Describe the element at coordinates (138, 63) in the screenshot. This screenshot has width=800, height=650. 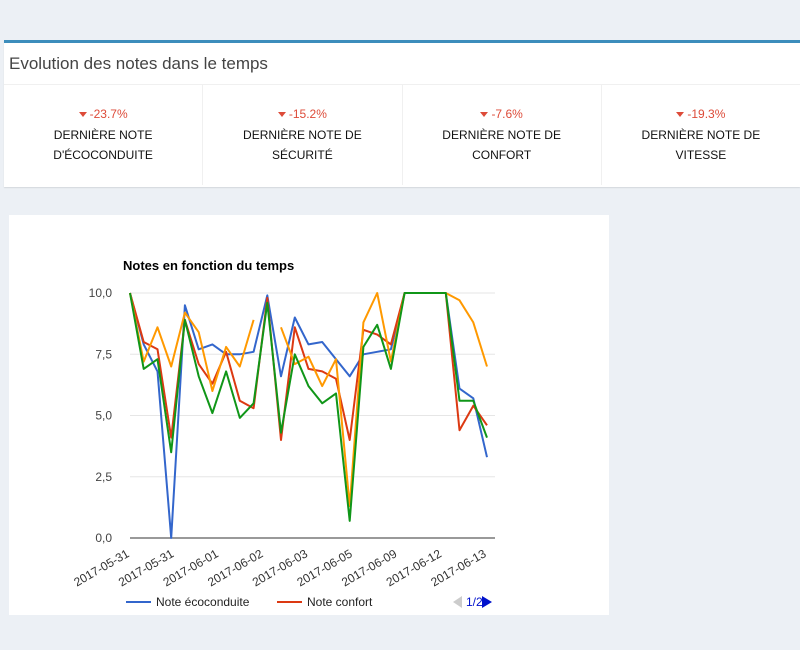
I see `page-title: Evolution des notes dans le temps` at that location.